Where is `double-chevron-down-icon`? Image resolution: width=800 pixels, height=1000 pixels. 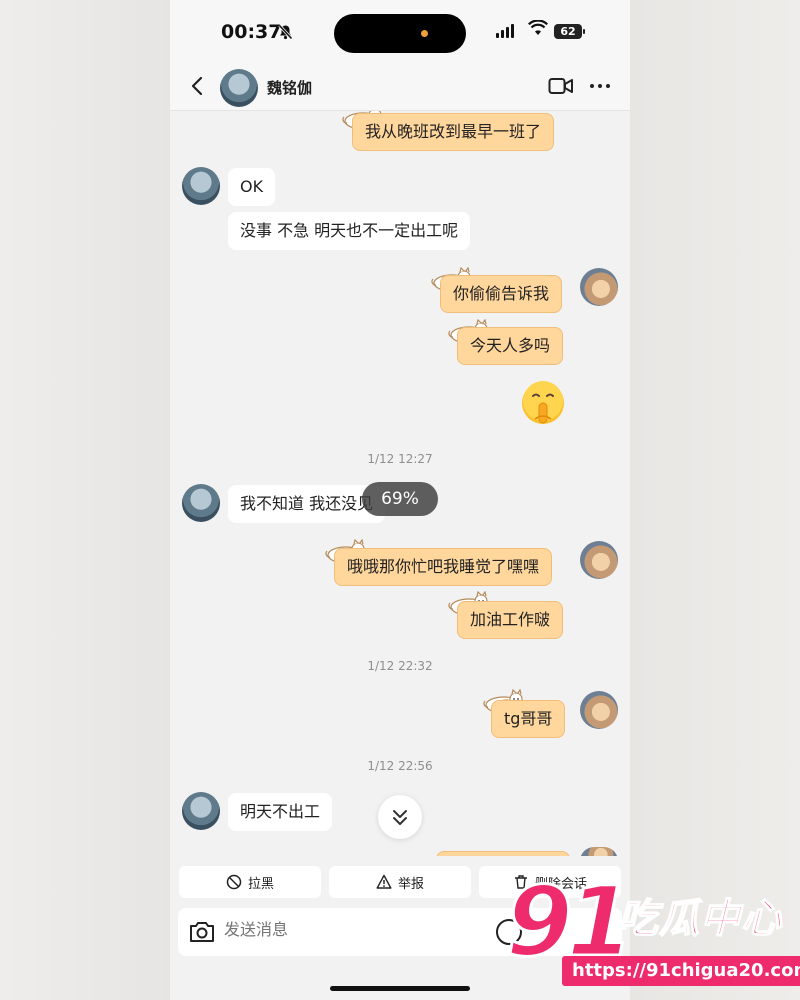
double-chevron-down-icon is located at coordinates (400, 817).